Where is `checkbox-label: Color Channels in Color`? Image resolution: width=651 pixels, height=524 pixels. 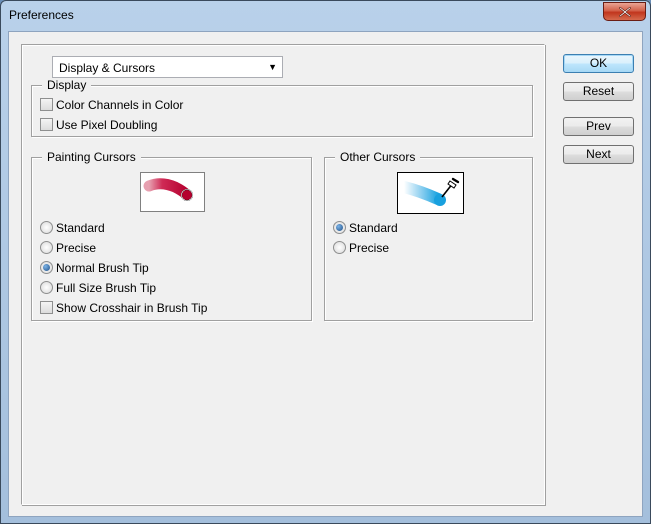
checkbox-label: Color Channels in Color is located at coordinates (120, 104).